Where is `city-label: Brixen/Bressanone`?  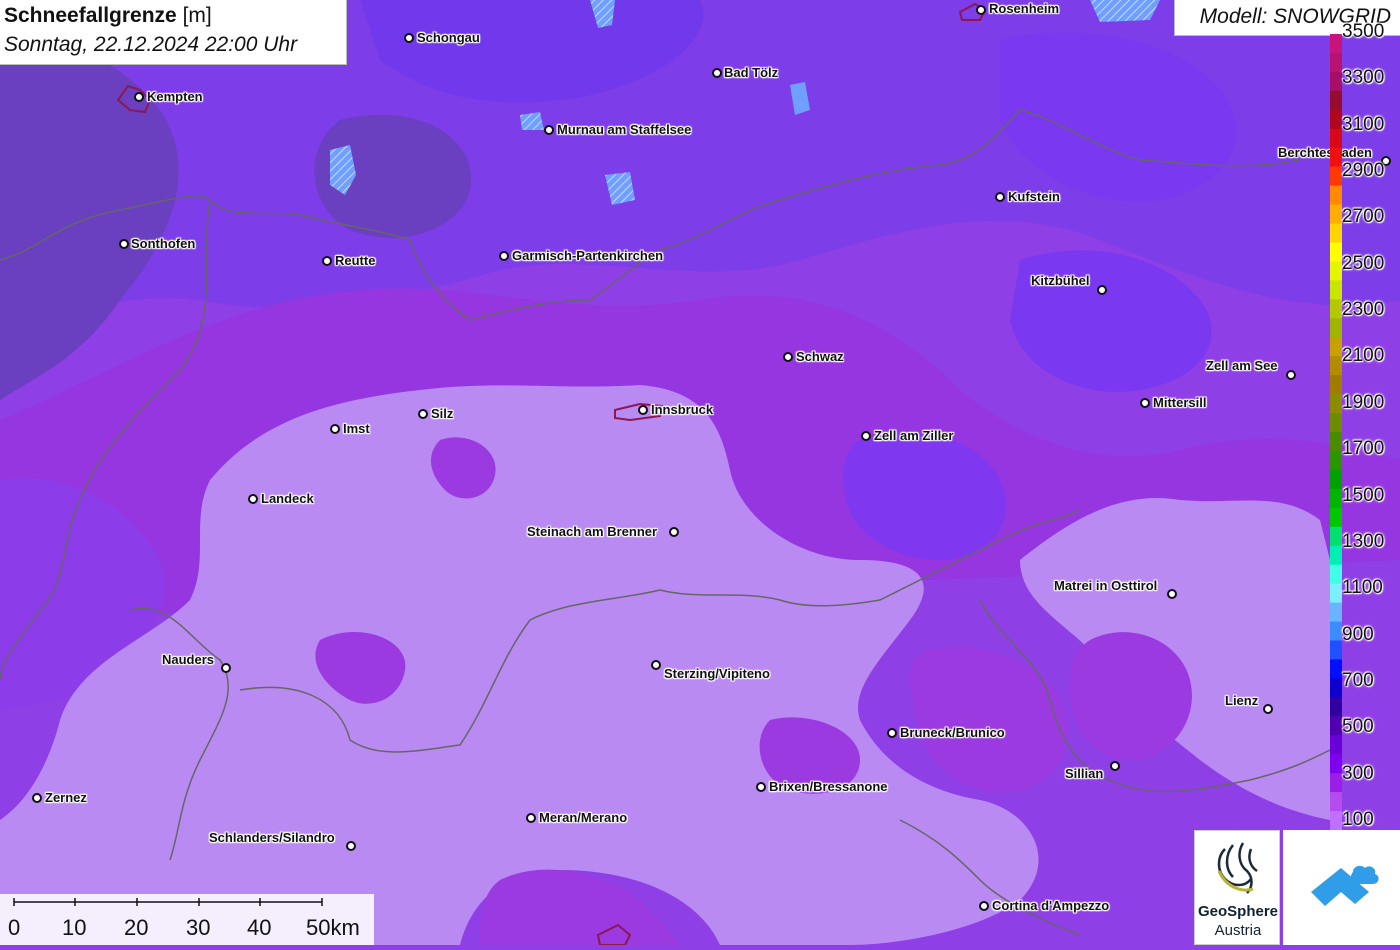 city-label: Brixen/Bressanone is located at coordinates (828, 786).